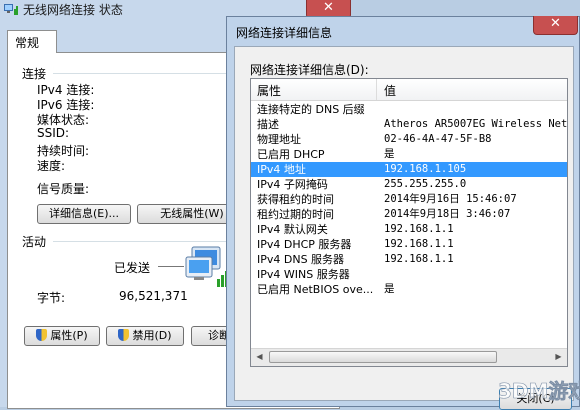 This screenshot has width=580, height=410. I want to click on disable-button: 禁用(D), so click(145, 336).